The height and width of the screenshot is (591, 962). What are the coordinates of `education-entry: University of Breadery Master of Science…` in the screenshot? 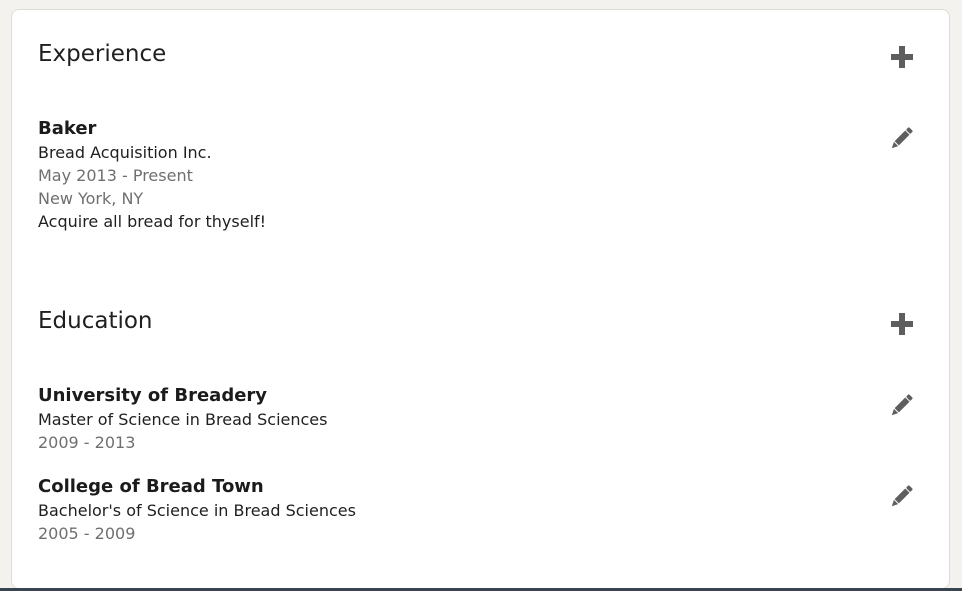 It's located at (438, 419).